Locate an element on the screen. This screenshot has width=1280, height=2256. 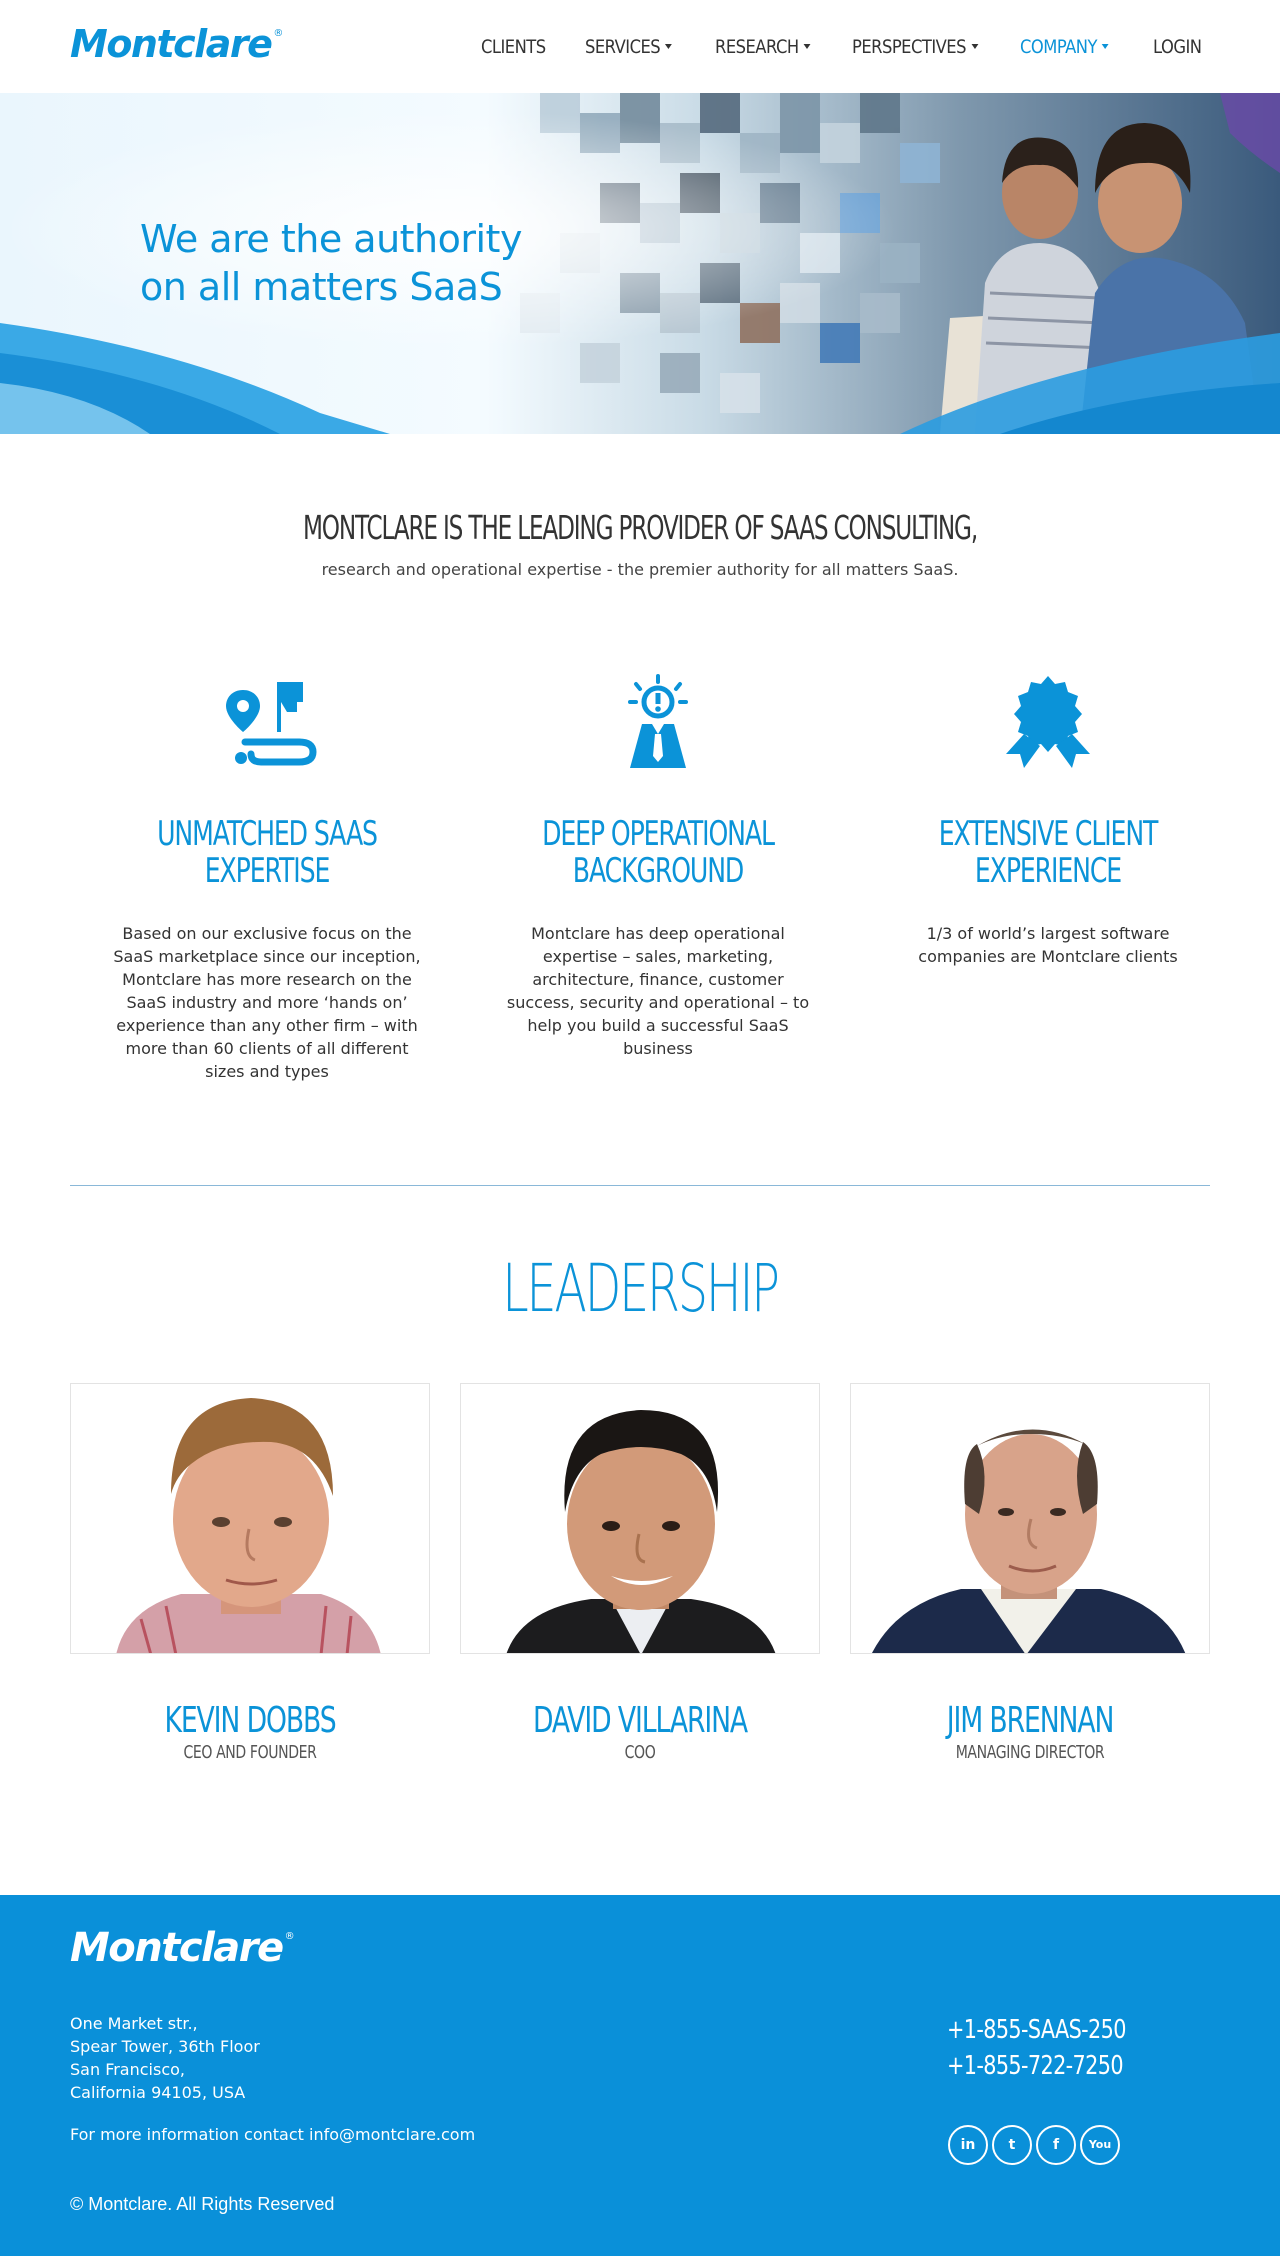
award-ribbon-icon is located at coordinates (1048, 722).